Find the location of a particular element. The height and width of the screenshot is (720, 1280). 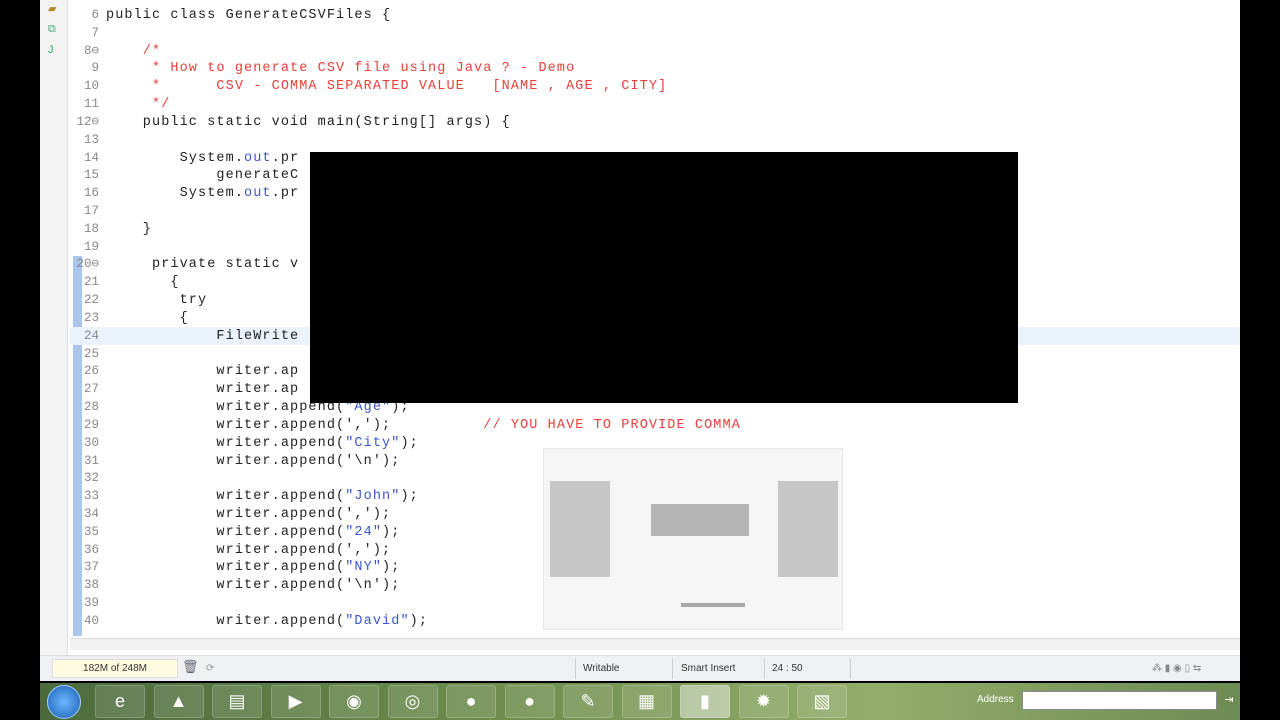

code-comment: */ is located at coordinates (138, 105).